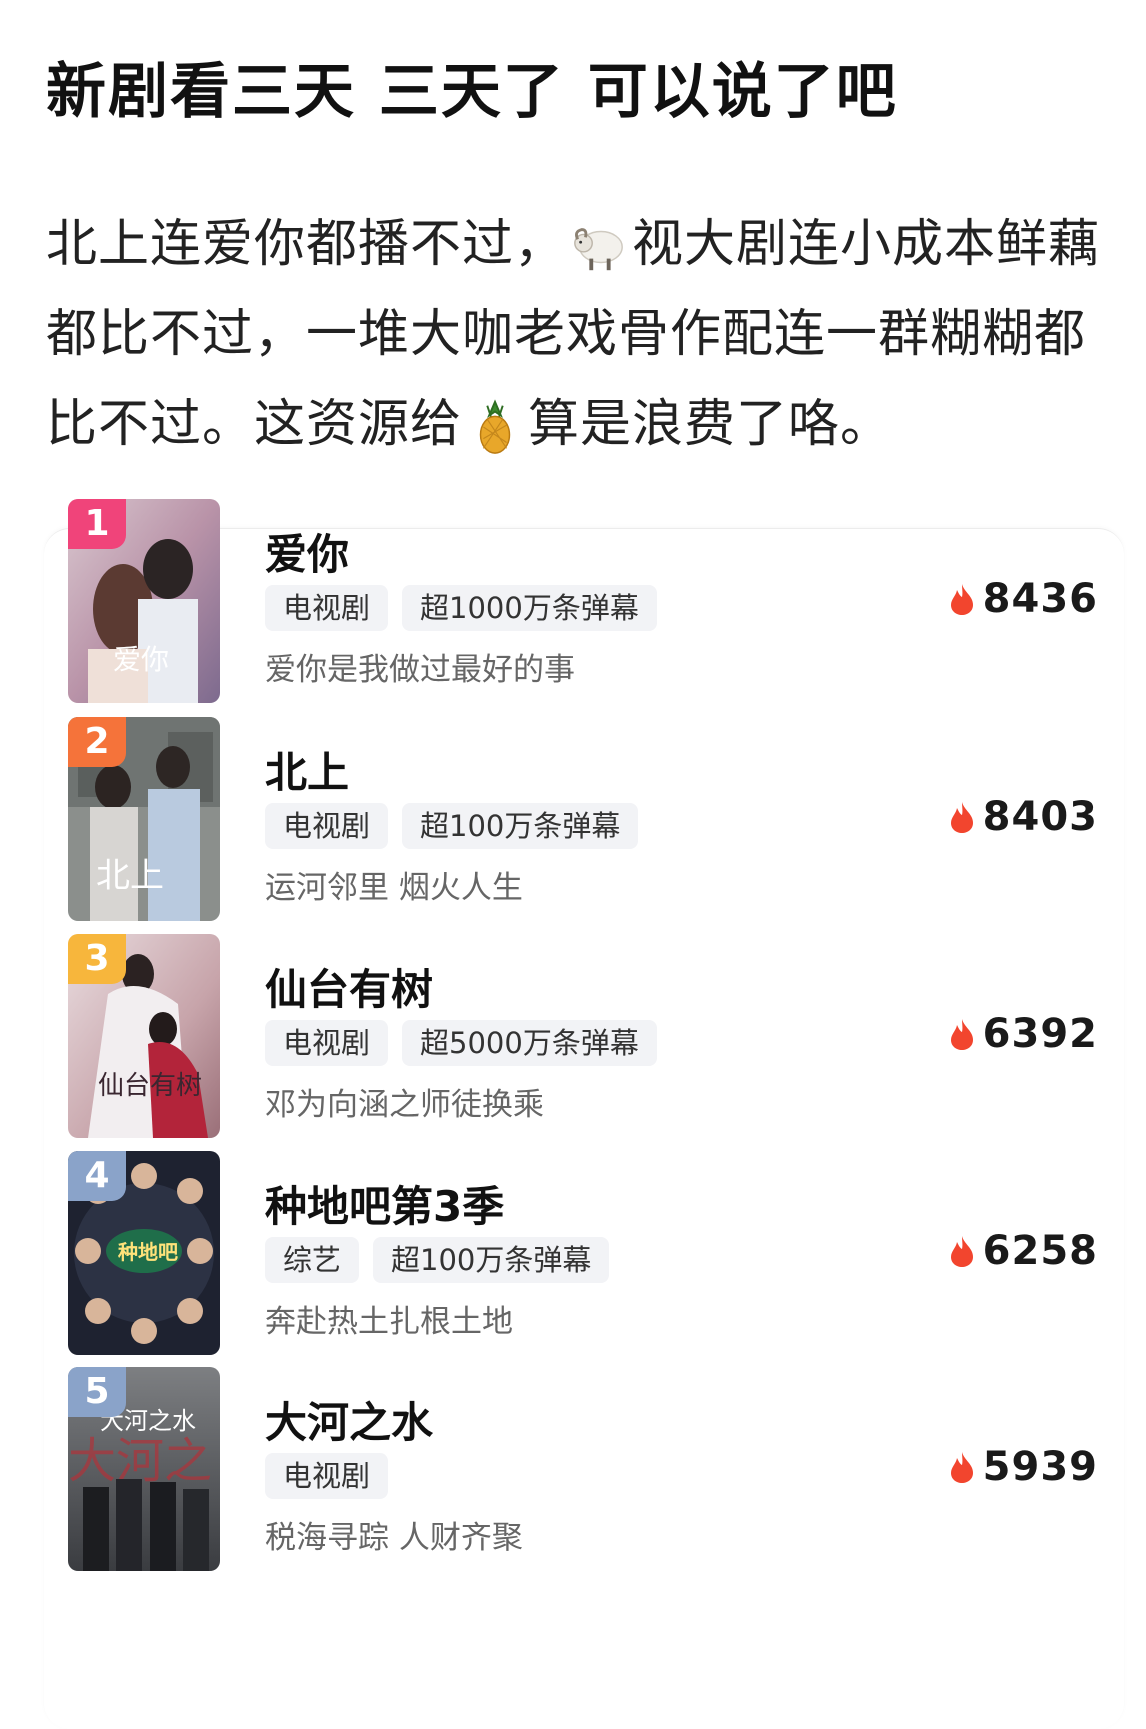  I want to click on tag-list: 电视剧 超100万条弹幕, so click(452, 826).